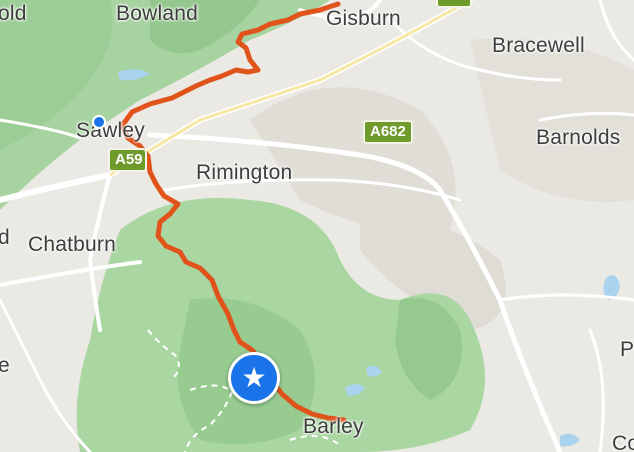 The height and width of the screenshot is (452, 634). I want to click on place-label-e: e, so click(5, 366).